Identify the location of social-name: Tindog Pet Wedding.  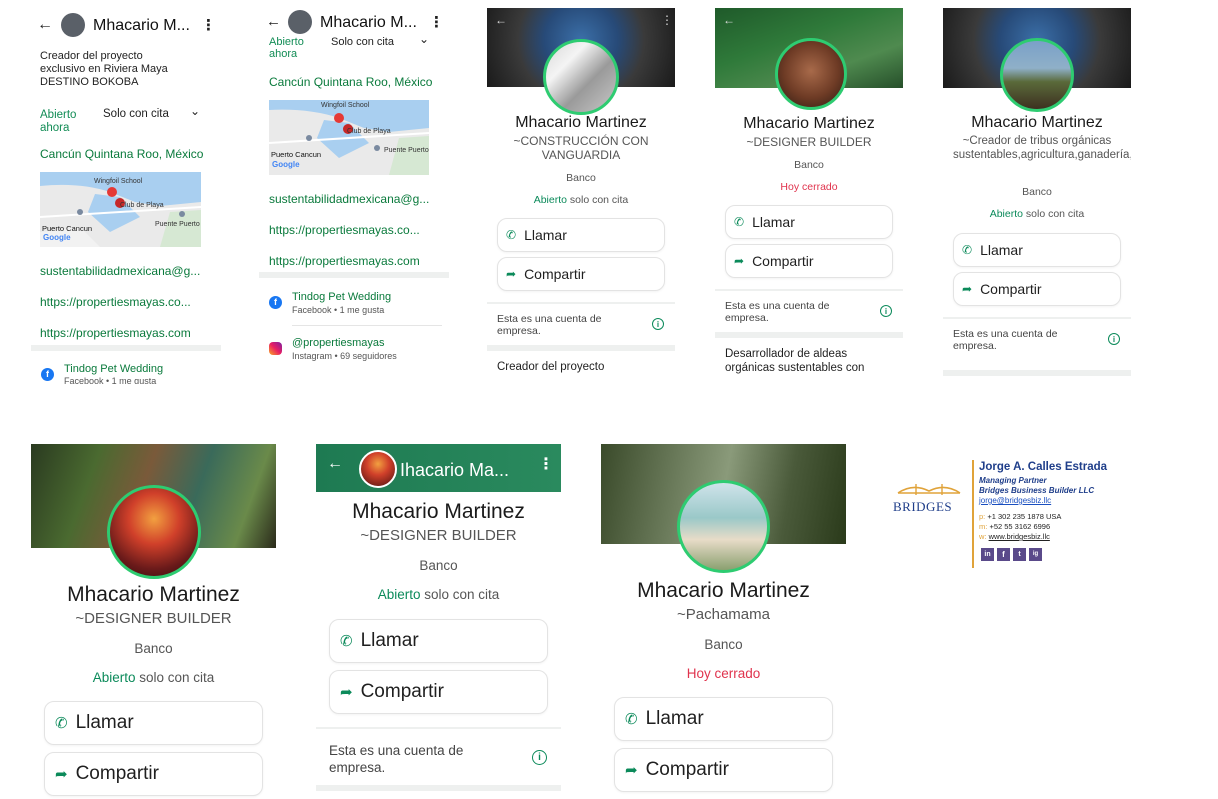
(113, 369).